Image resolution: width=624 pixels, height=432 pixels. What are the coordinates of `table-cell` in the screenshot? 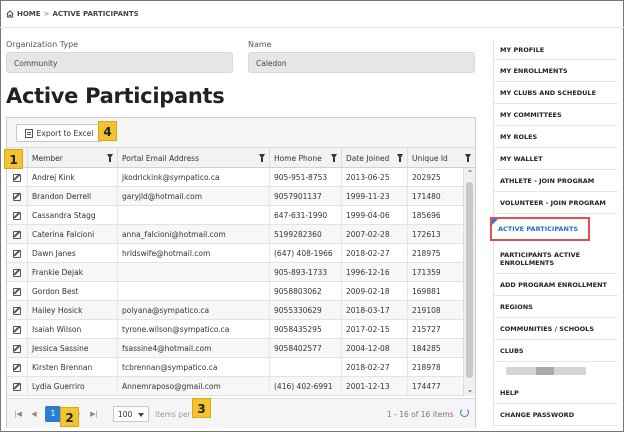 It's located at (305, 367).